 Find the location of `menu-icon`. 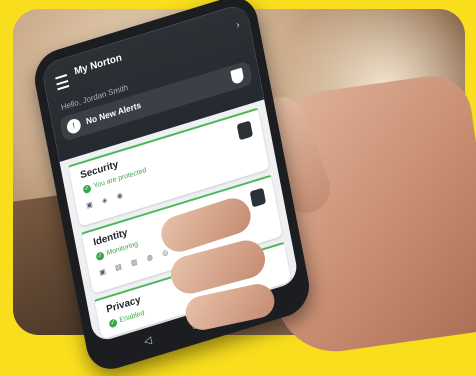

menu-icon is located at coordinates (62, 82).